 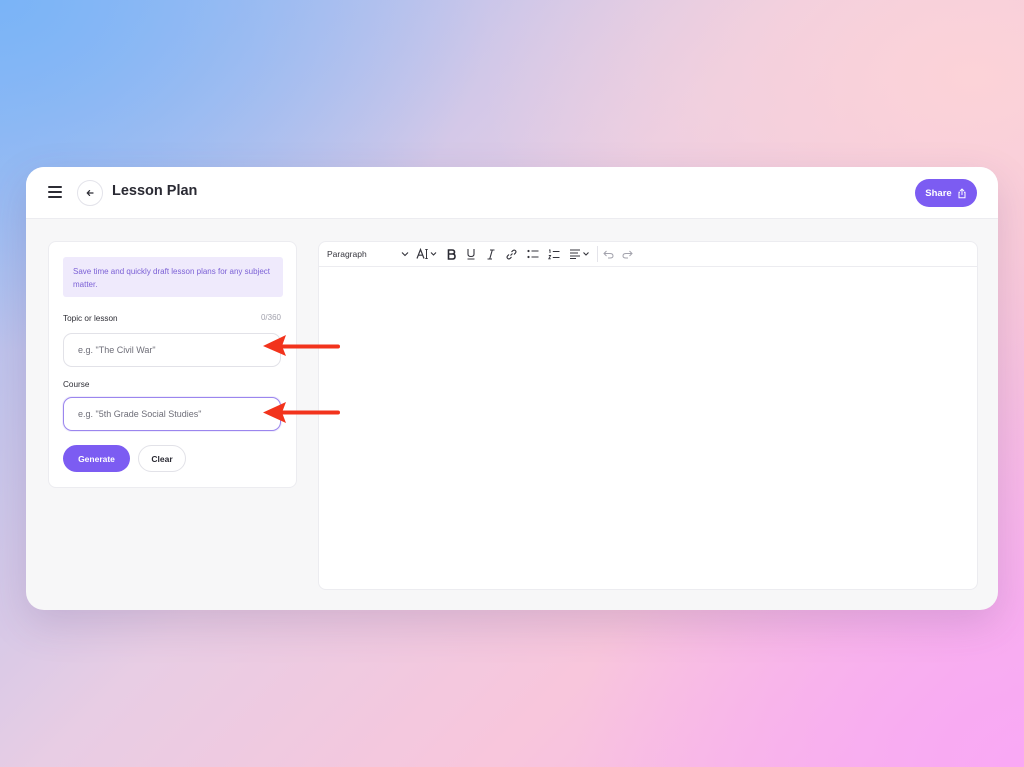 I want to click on share-button-label: Share, so click(x=938, y=193).